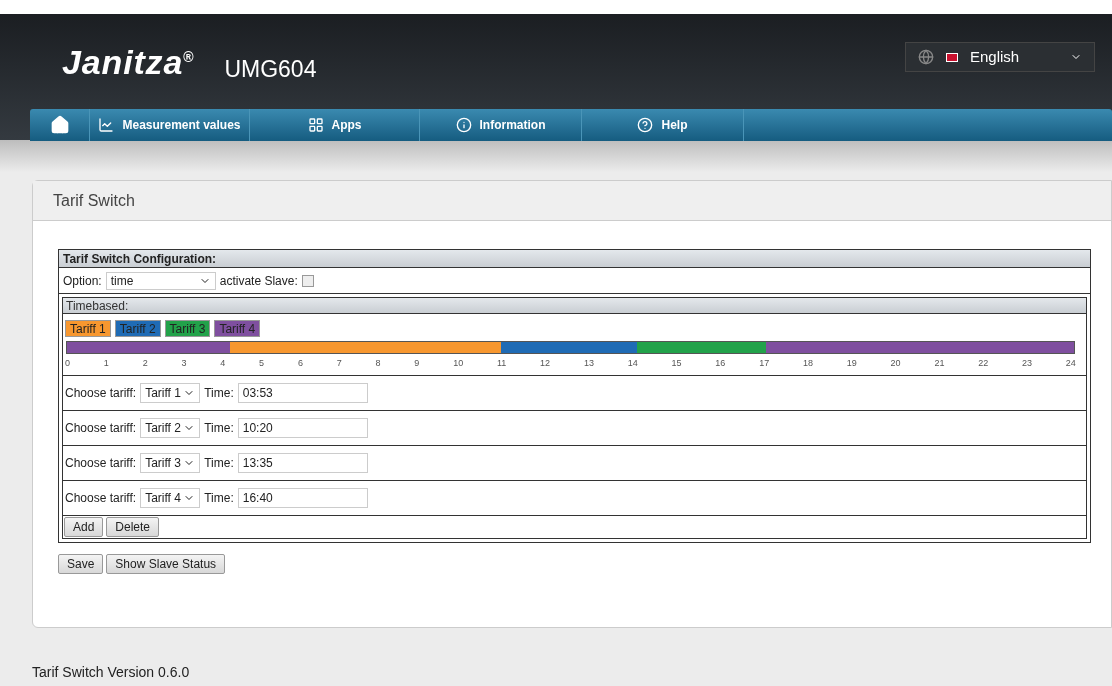 The height and width of the screenshot is (686, 1112). What do you see at coordinates (170, 497) in the screenshot?
I see `tariff-dropdown: Tariff 4` at bounding box center [170, 497].